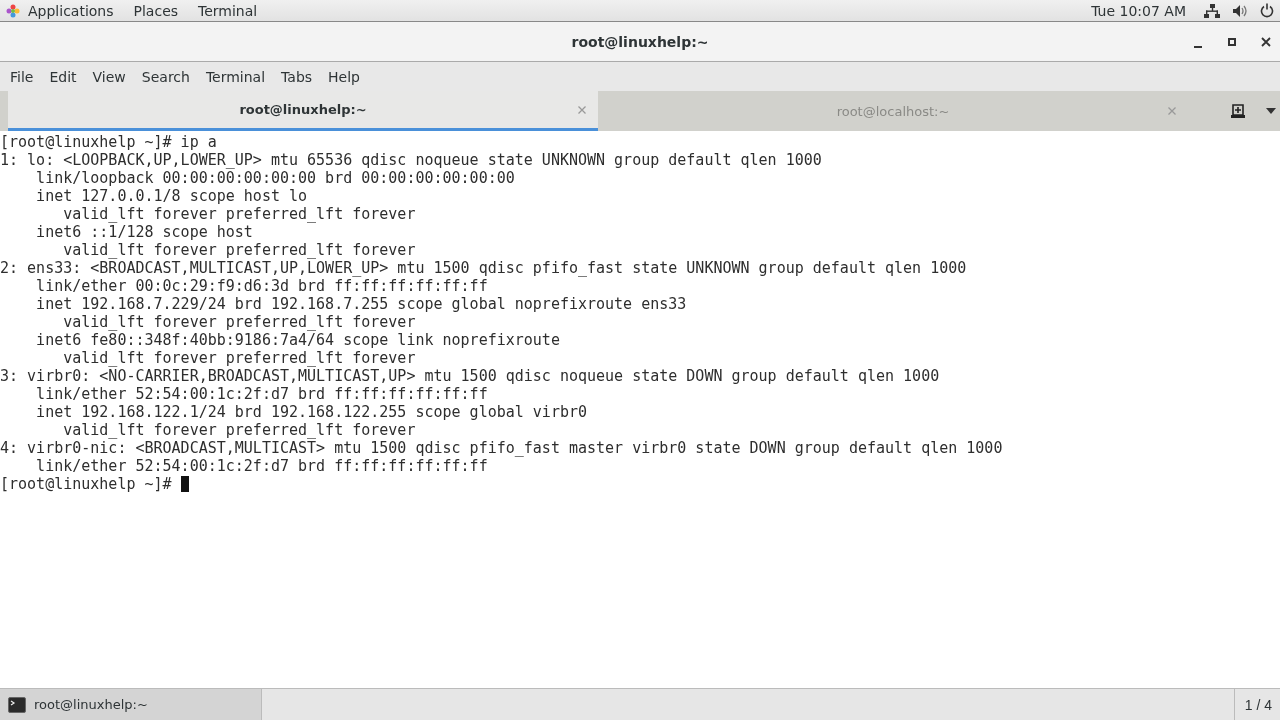  What do you see at coordinates (235, 76) in the screenshot?
I see `menu-item: Terminal` at bounding box center [235, 76].